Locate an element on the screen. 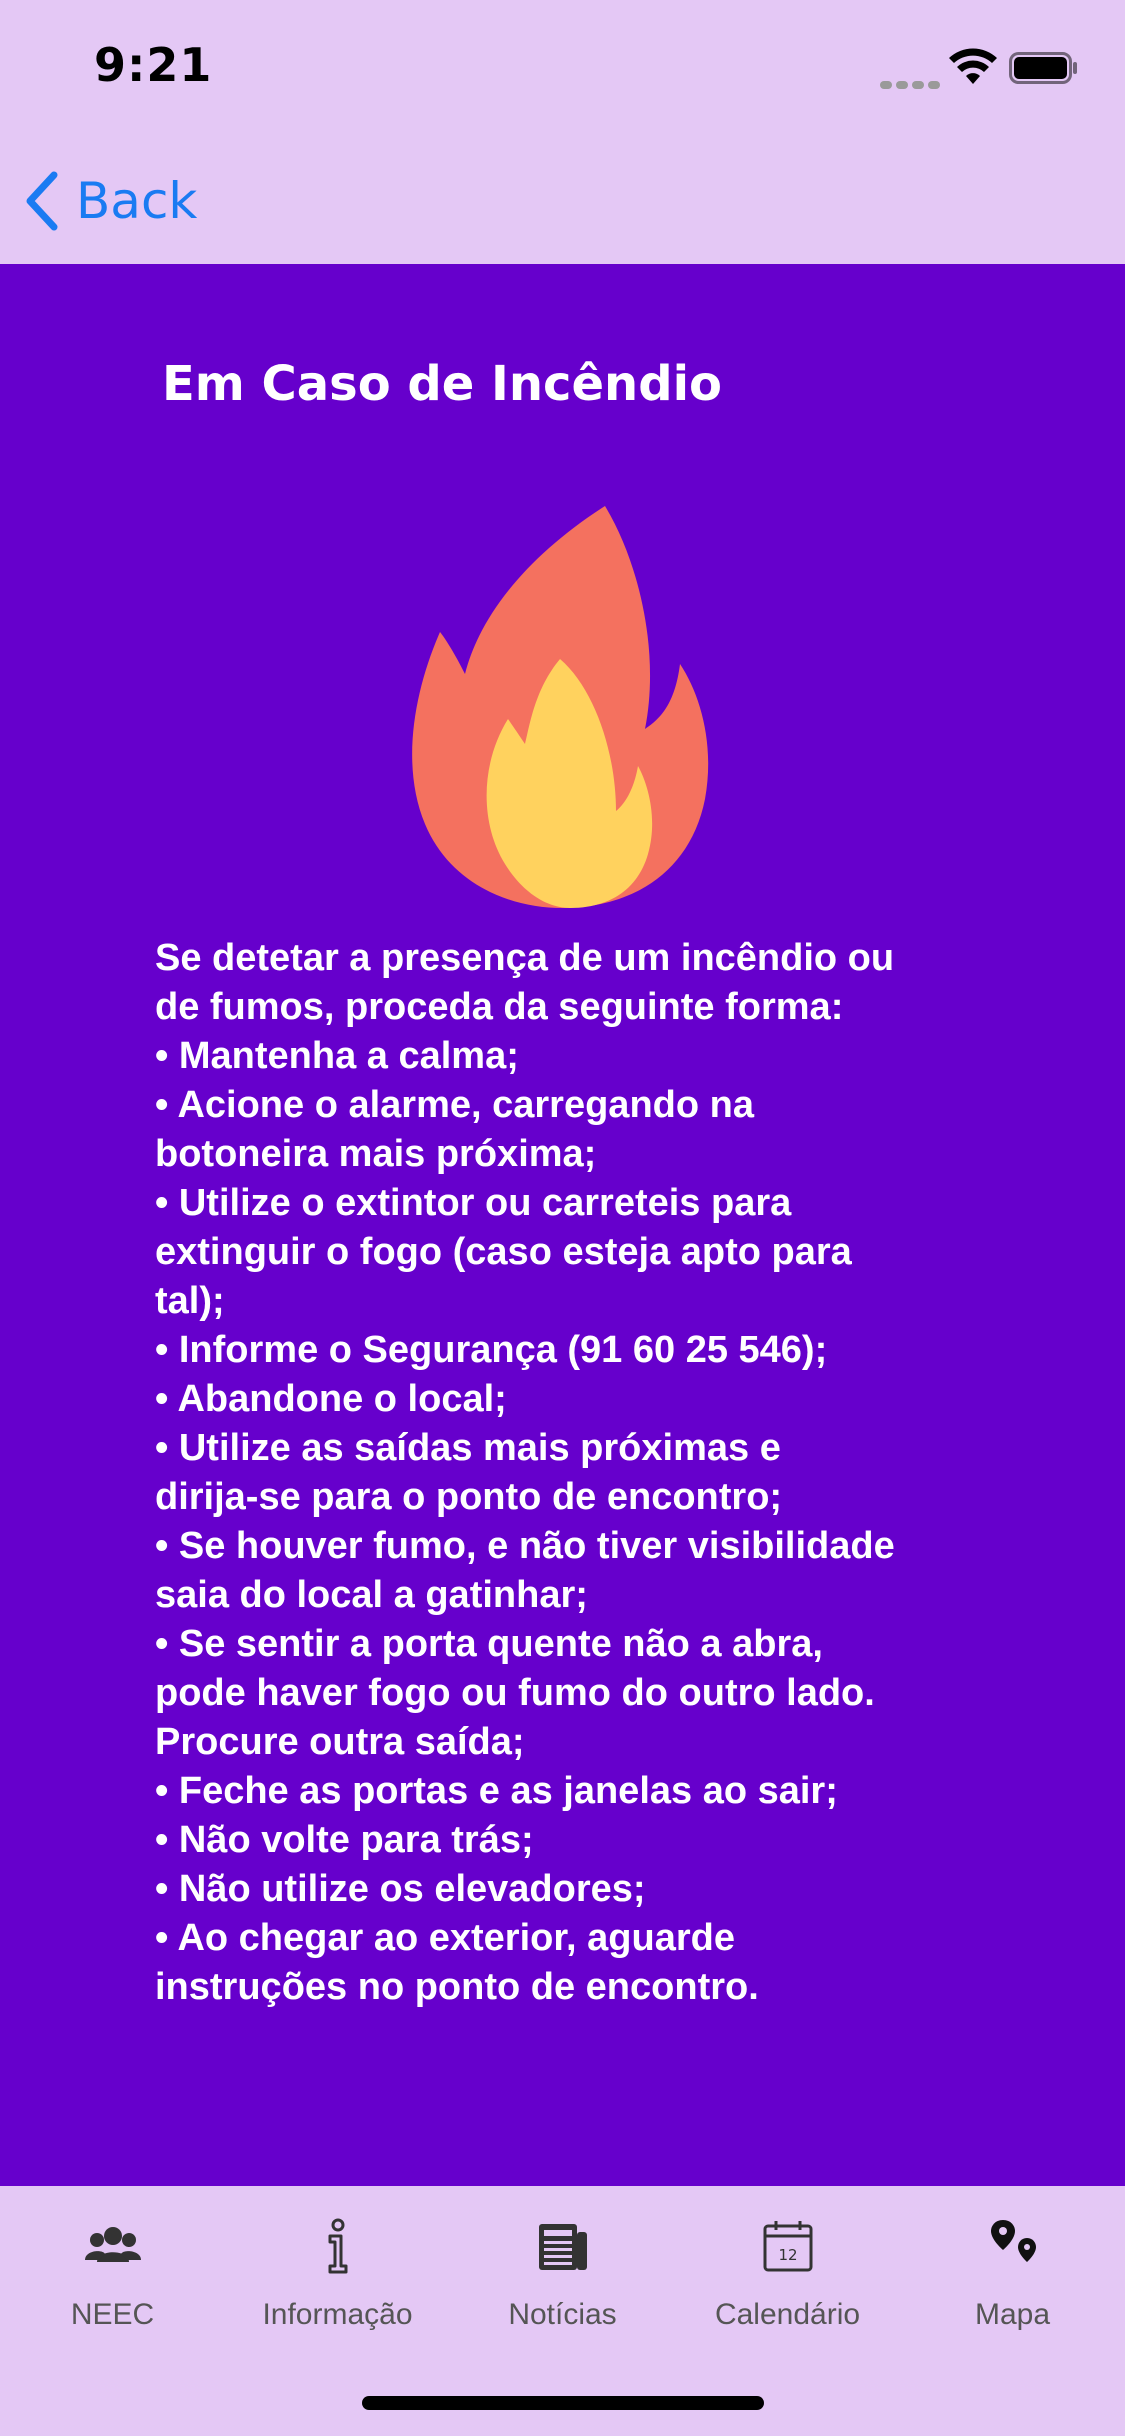 The image size is (1125, 2436). instruction-line: Se detetar a presença de um incêndio ou is located at coordinates (525, 958).